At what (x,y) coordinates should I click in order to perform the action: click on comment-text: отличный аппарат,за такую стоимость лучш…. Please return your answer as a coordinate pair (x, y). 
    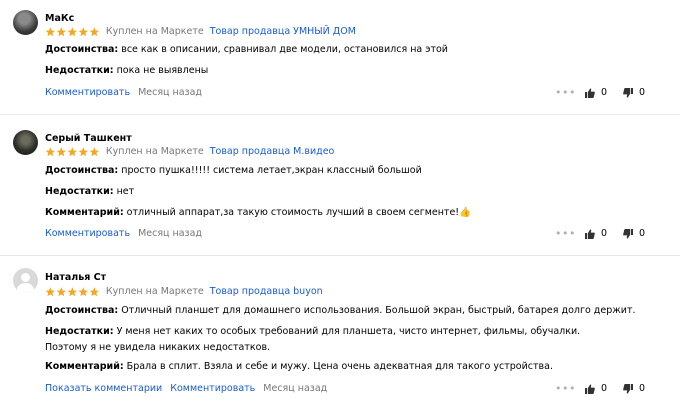
    Looking at the image, I should click on (298, 212).